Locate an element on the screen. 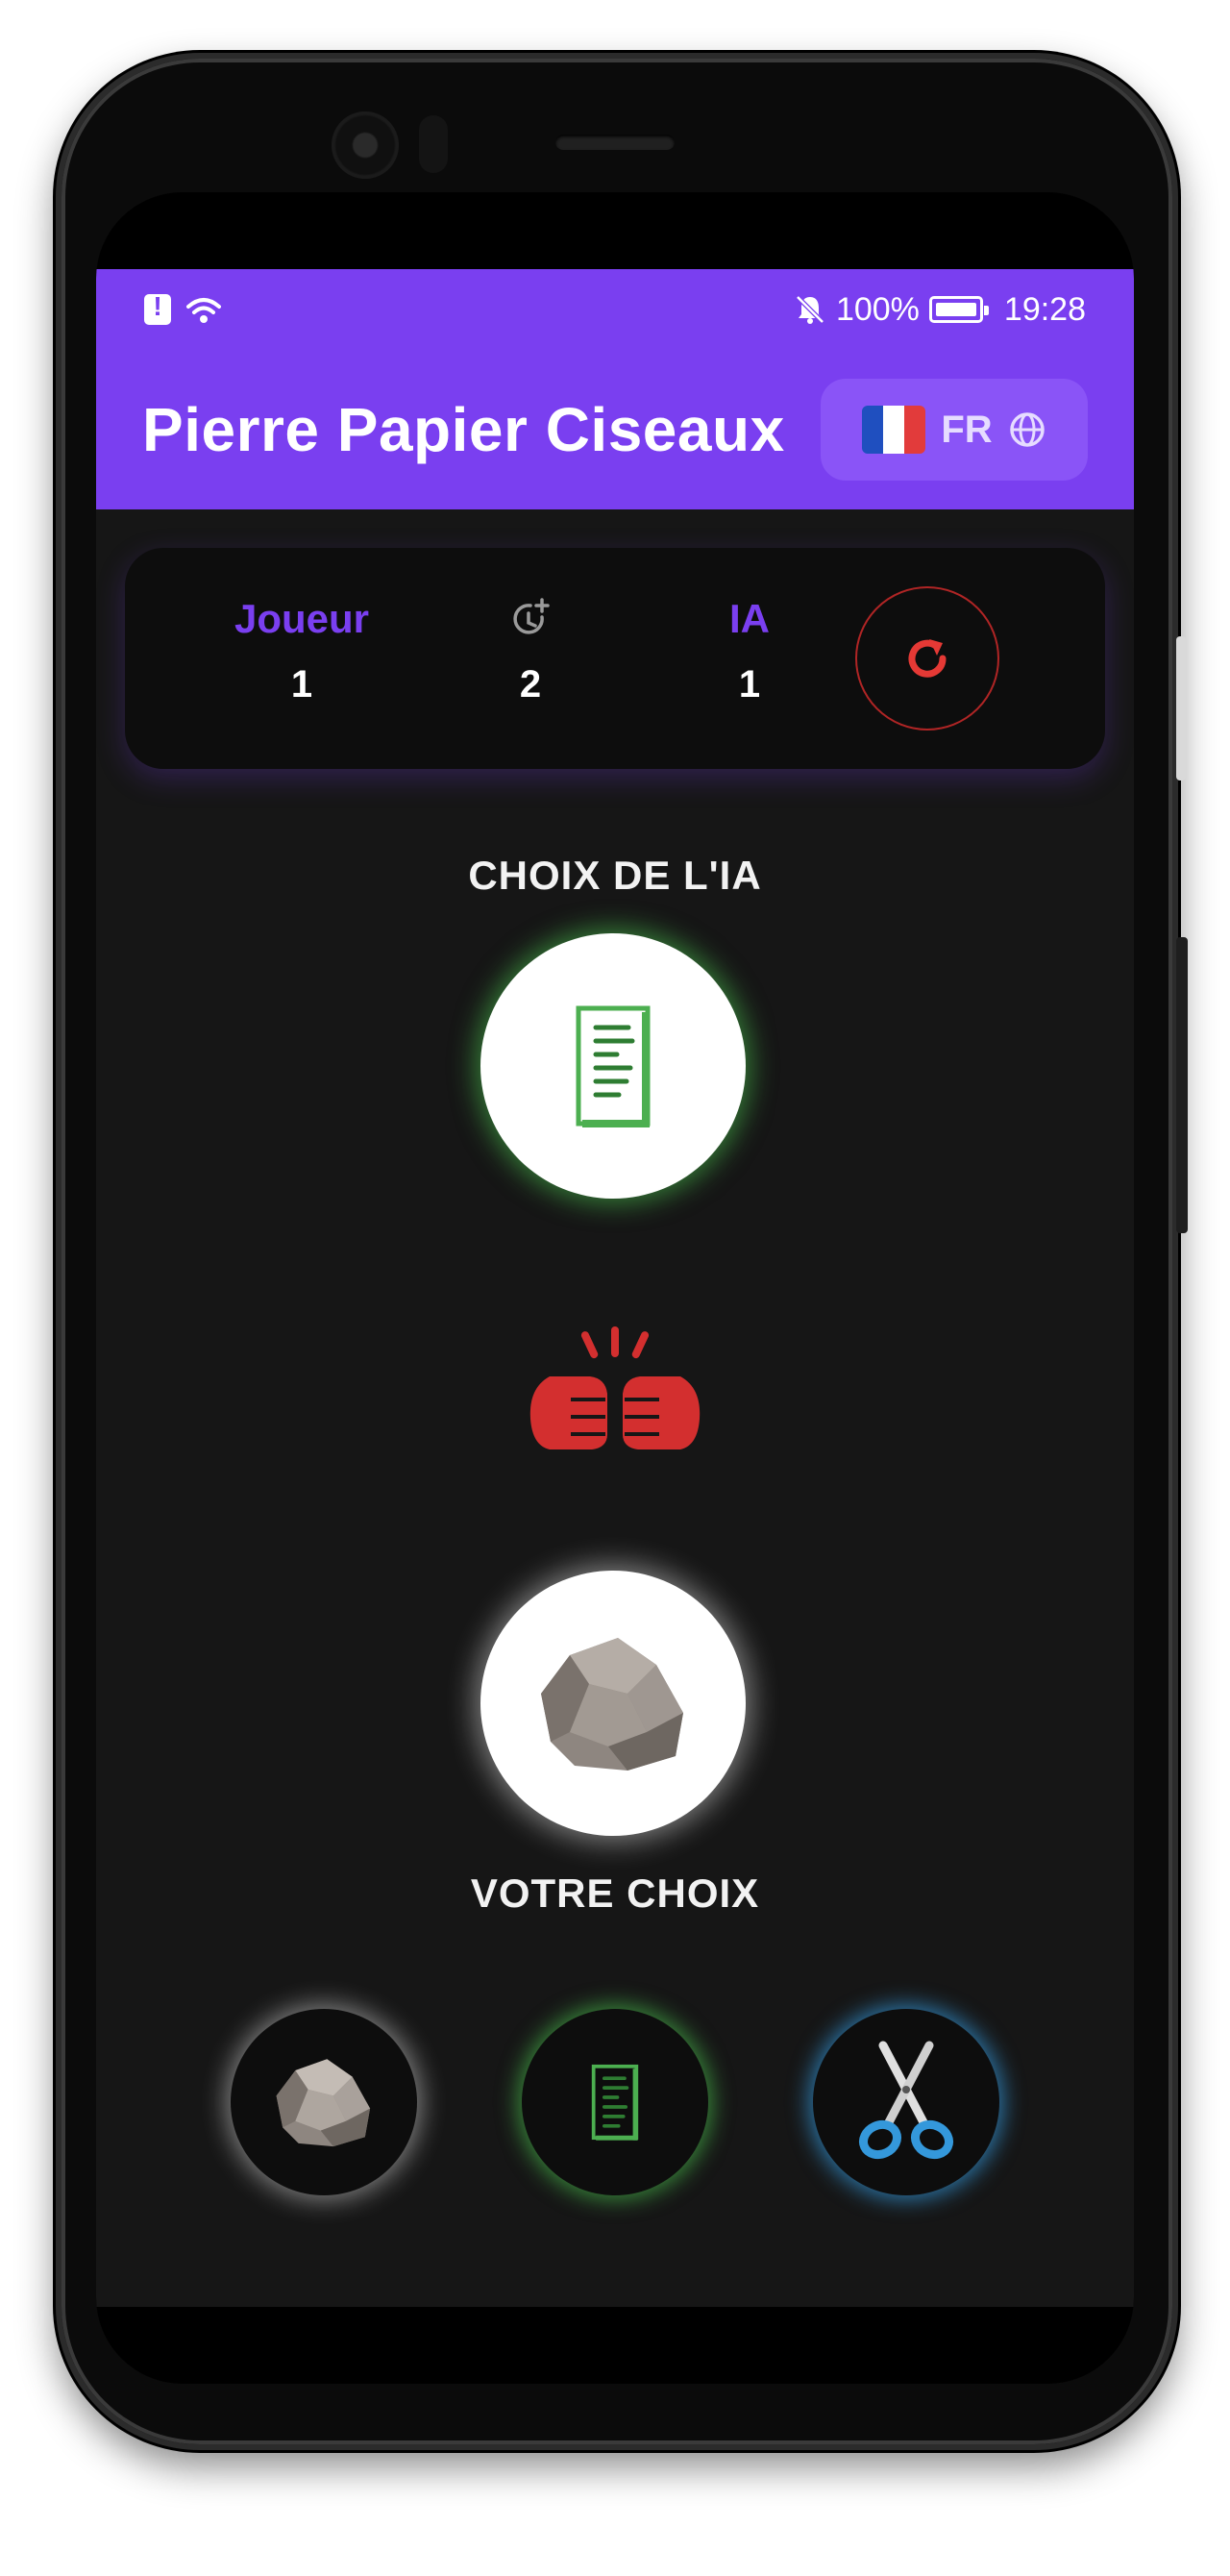 The image size is (1230, 2576). app-bar: Pierre Papier Ciseaux FR is located at coordinates (615, 430).